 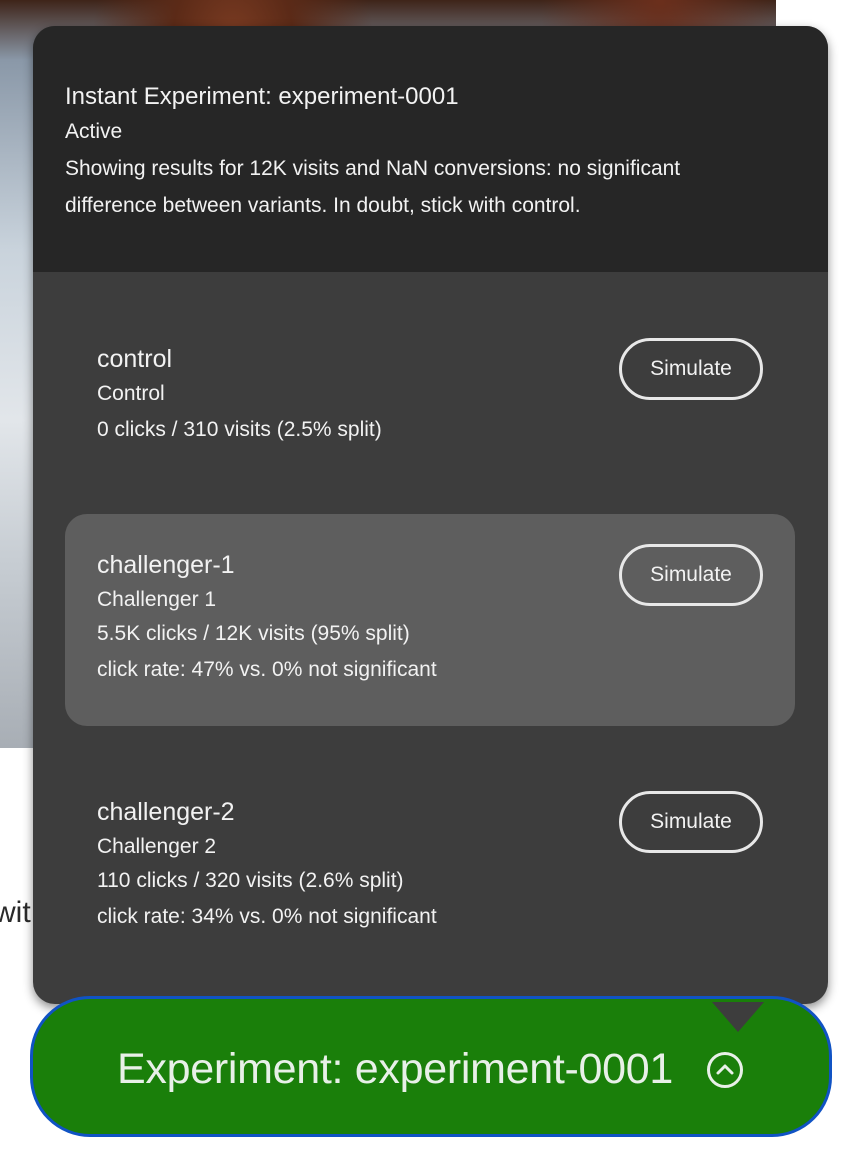 What do you see at coordinates (395, 1069) in the screenshot?
I see `experiment-toggle-label: Experiment: experiment-0001` at bounding box center [395, 1069].